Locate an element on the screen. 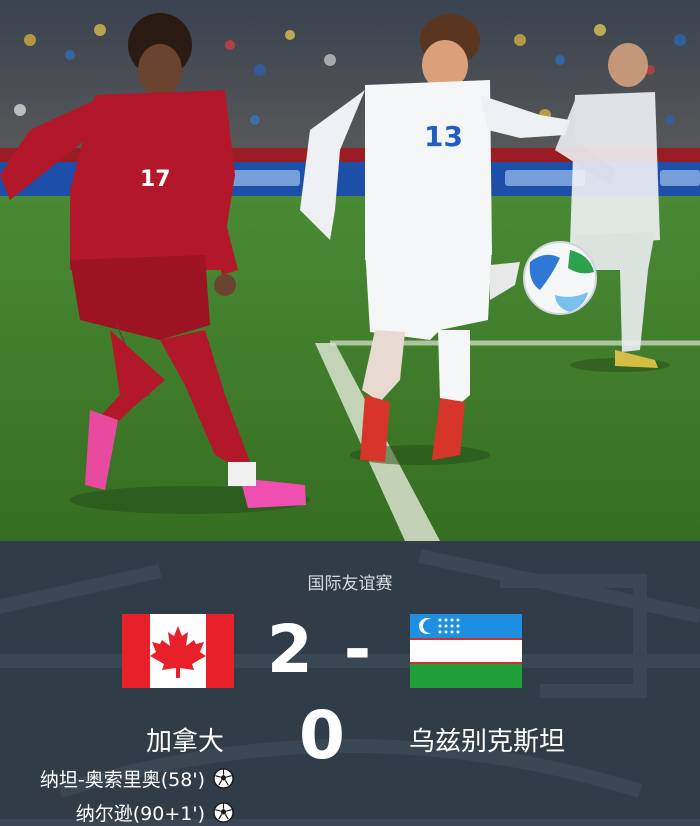  scoreline: 2 - 0 is located at coordinates (322, 693).